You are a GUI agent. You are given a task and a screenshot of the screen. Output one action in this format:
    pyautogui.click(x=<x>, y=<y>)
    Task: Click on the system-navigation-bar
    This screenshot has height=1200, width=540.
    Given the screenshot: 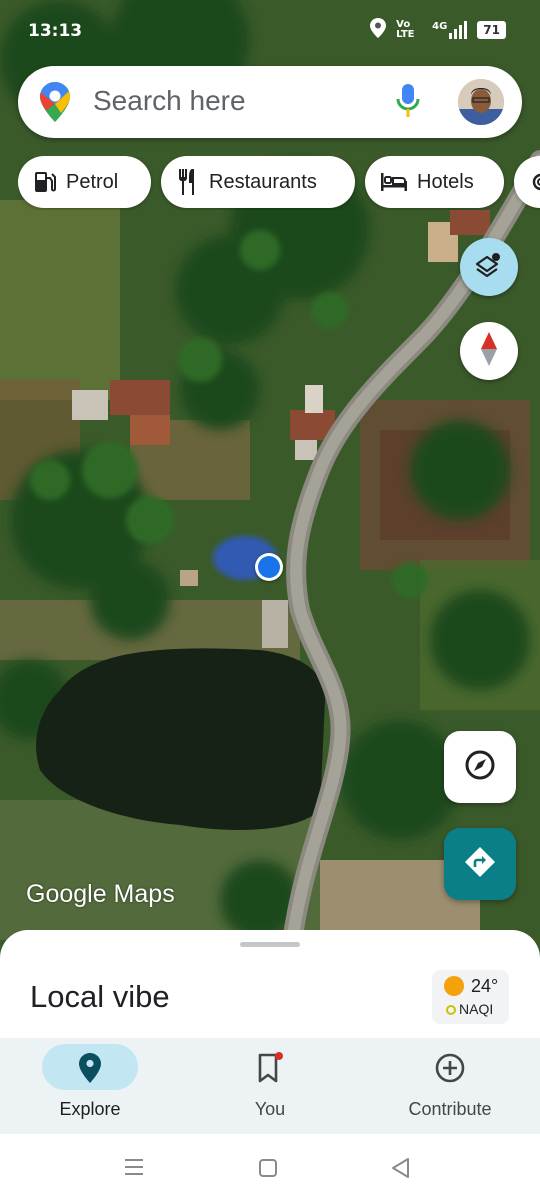 What is the action you would take?
    pyautogui.click(x=270, y=1167)
    